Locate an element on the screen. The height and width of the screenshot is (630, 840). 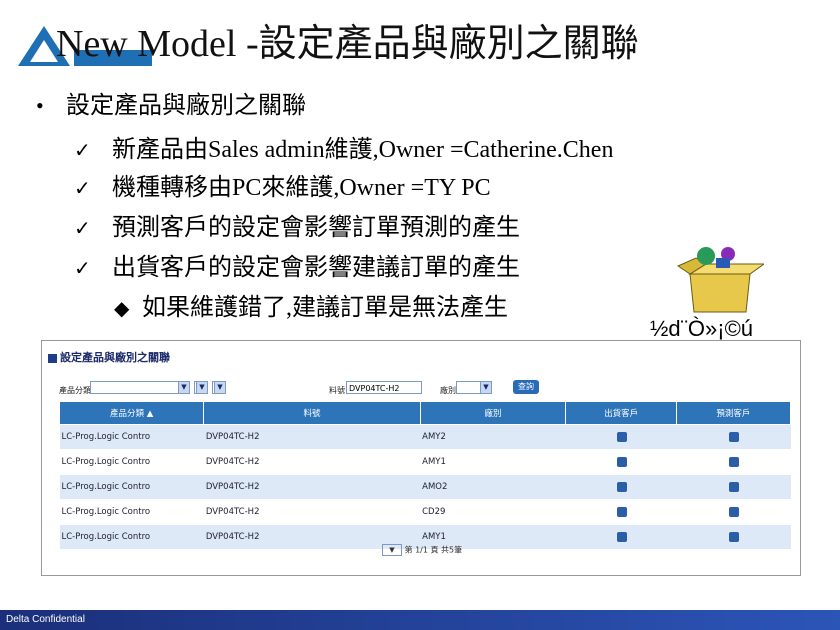
sub-bullet-text: 如果維護錯了,建議訂單是無法產生 is located at coordinates (325, 308).